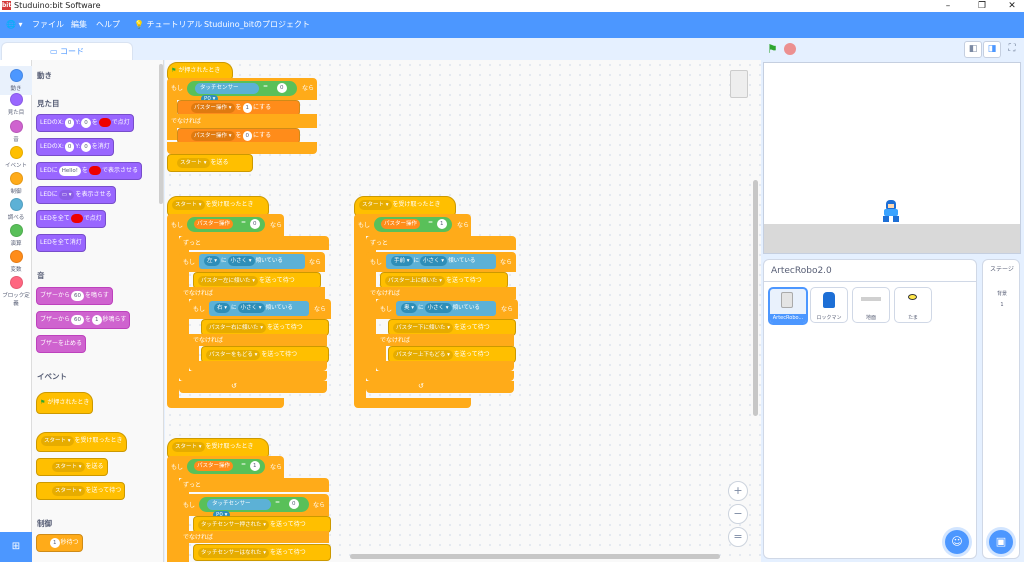 The image size is (1024, 562). What do you see at coordinates (738, 491) in the screenshot?
I see `zoom-in-button: +` at bounding box center [738, 491].